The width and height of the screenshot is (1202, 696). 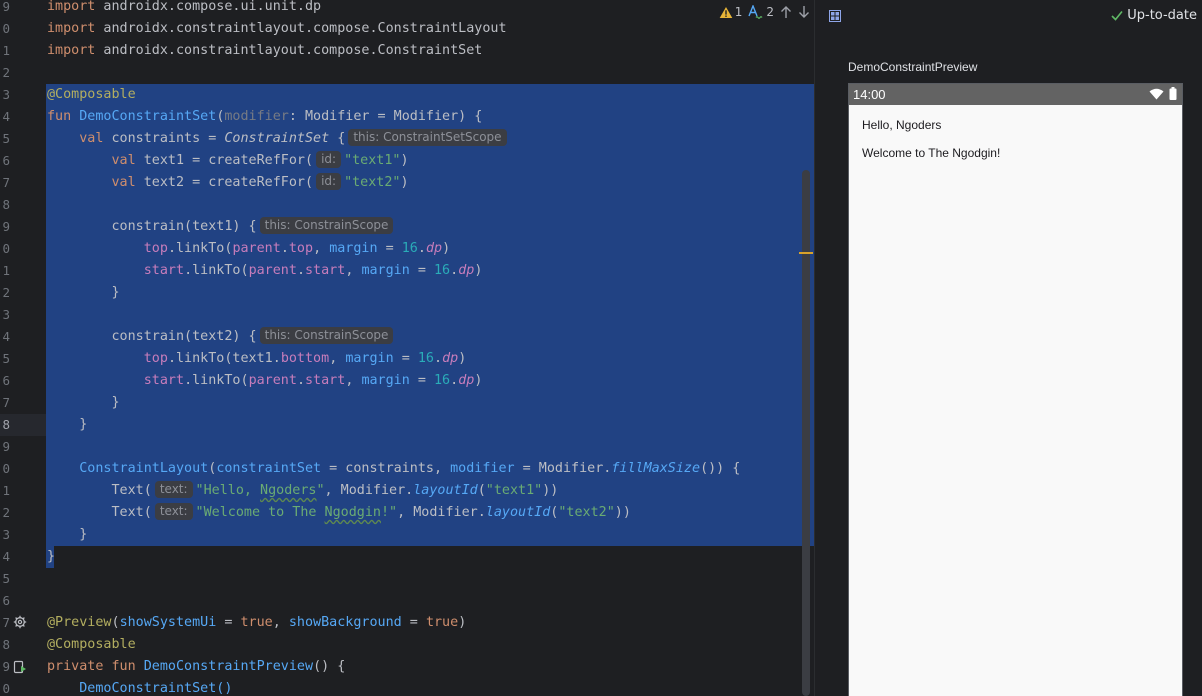 I want to click on code-line-current: }, so click(x=67, y=424).